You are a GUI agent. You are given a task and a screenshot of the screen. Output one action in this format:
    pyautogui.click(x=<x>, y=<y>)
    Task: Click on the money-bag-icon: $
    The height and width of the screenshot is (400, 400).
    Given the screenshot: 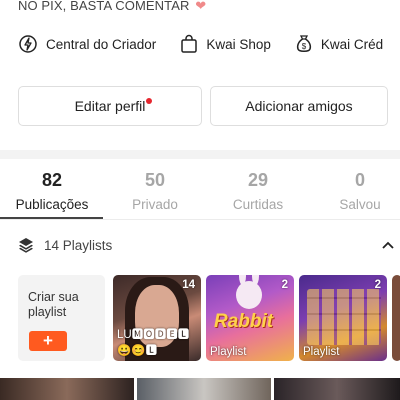 What is the action you would take?
    pyautogui.click(x=303, y=43)
    